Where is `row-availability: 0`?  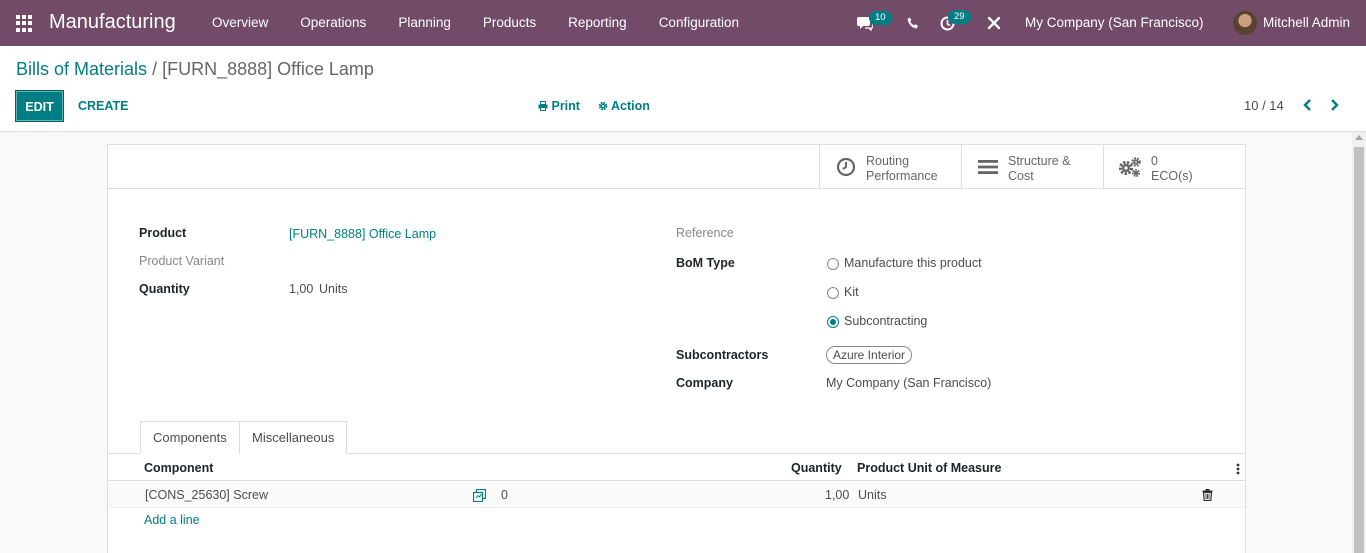 row-availability: 0 is located at coordinates (504, 495).